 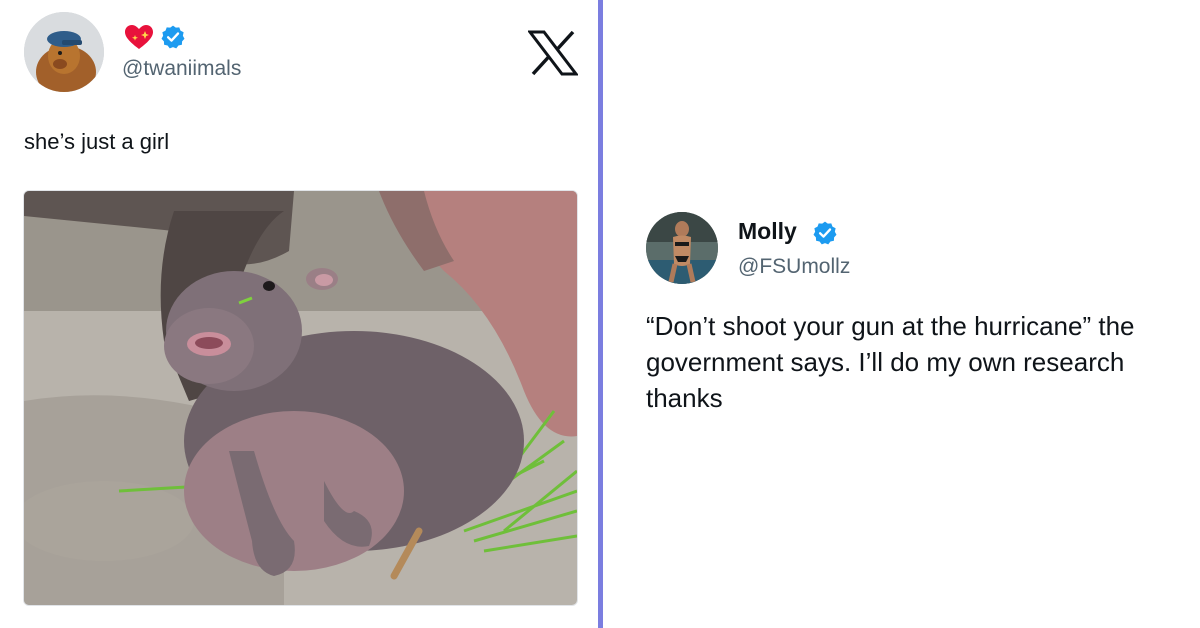 I want to click on display-name: Molly, so click(x=767, y=231).